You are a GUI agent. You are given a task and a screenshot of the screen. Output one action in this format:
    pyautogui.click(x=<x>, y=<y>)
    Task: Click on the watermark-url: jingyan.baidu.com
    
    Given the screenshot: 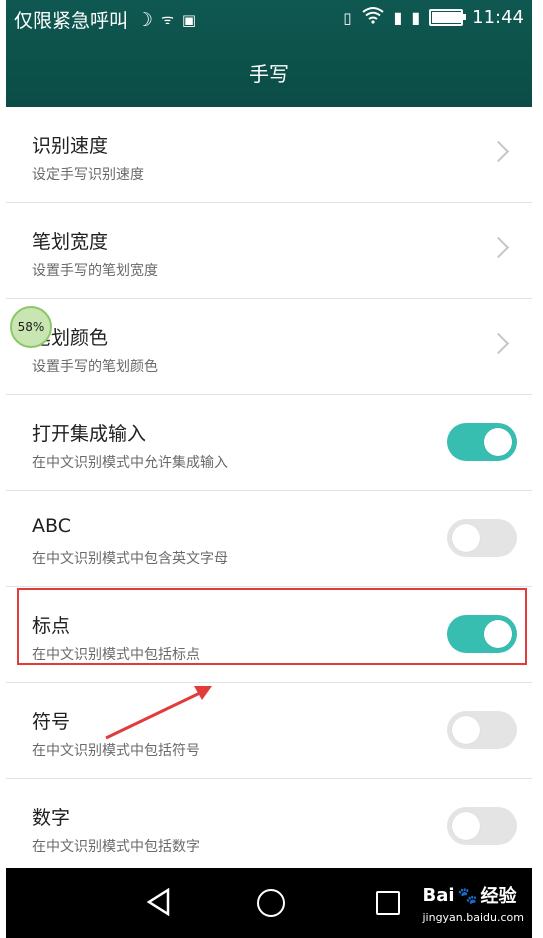 What is the action you would take?
    pyautogui.click(x=473, y=917)
    